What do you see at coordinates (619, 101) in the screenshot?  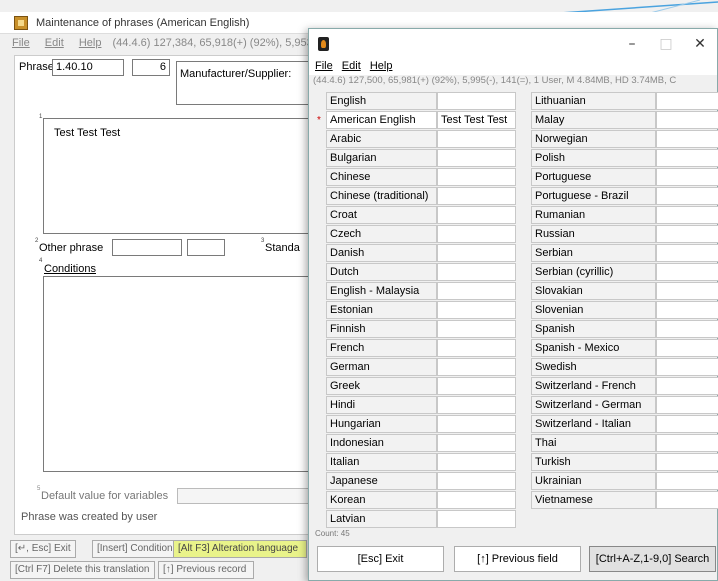 I see `language-row: Lithuanian` at bounding box center [619, 101].